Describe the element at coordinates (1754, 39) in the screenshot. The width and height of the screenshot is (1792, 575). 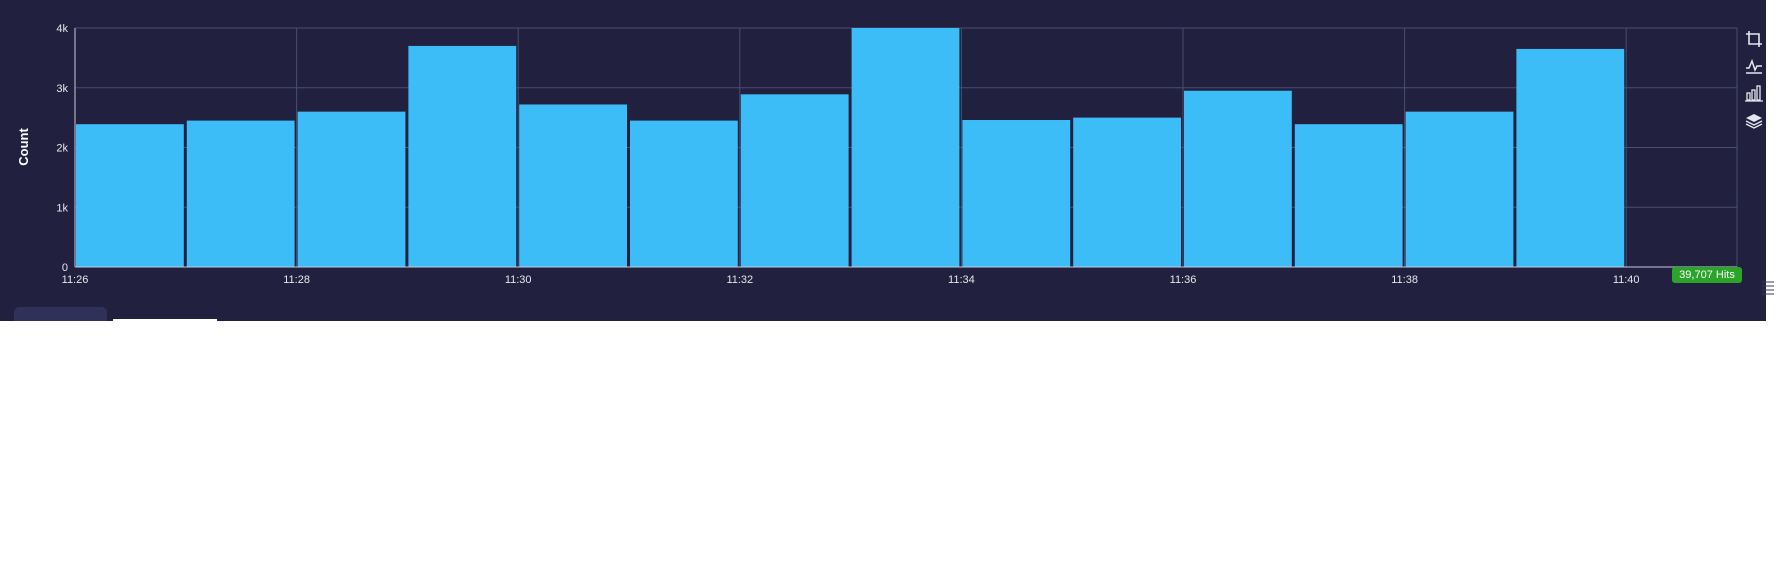
I see `crop-icon` at that location.